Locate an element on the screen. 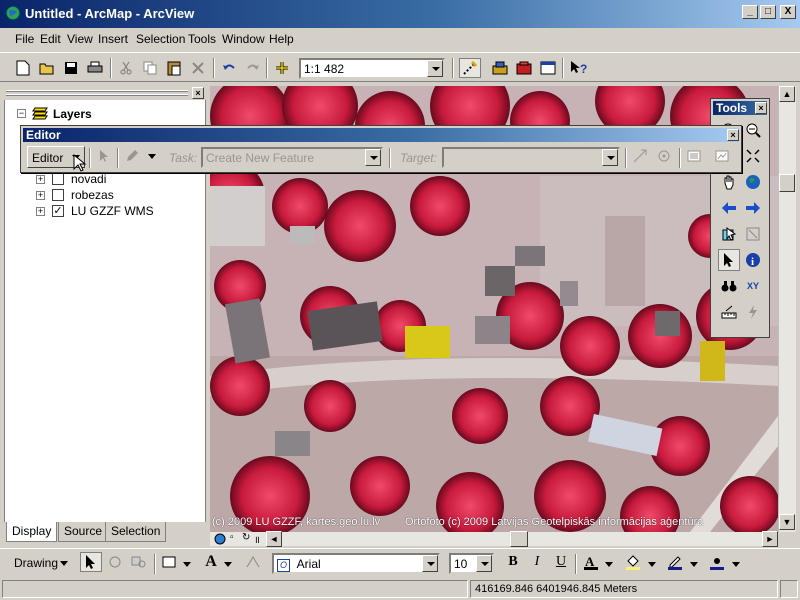 The height and width of the screenshot is (600, 800). add-data-icon is located at coordinates (282, 68).